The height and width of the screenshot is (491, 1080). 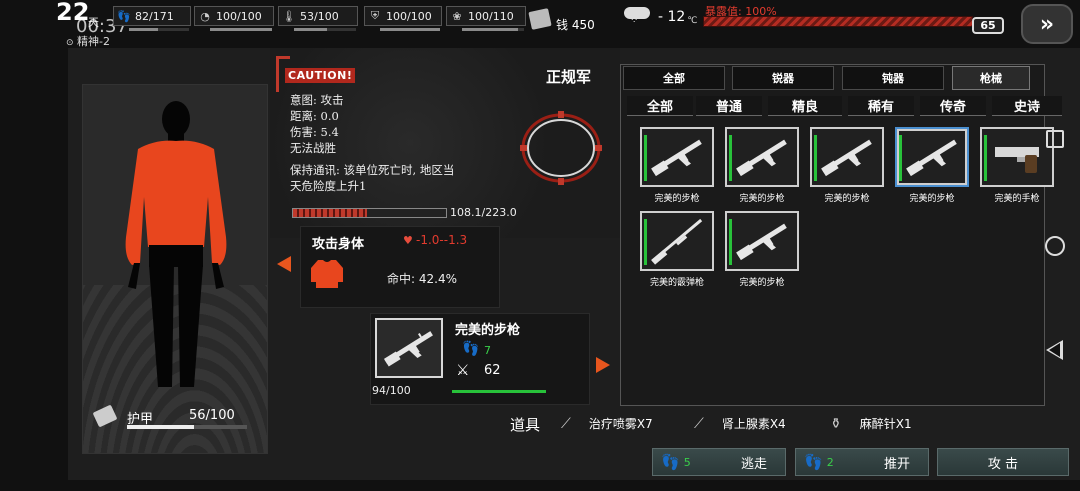 What do you see at coordinates (830, 462) in the screenshot?
I see `push-ap-cost: 2` at bounding box center [830, 462].